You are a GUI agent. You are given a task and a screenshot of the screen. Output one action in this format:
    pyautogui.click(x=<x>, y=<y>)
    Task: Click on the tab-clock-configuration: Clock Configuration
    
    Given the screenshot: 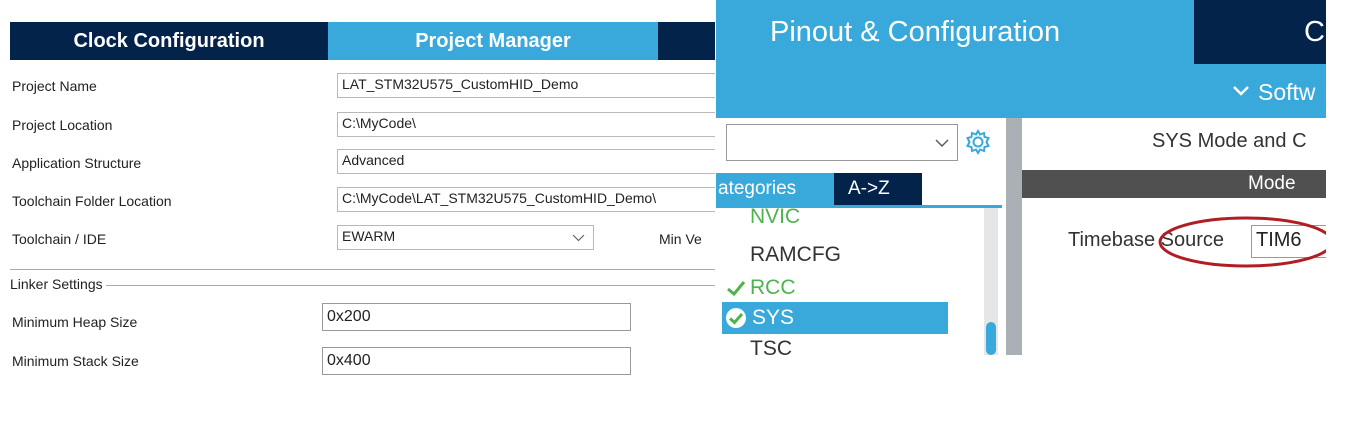 What is the action you would take?
    pyautogui.click(x=169, y=41)
    